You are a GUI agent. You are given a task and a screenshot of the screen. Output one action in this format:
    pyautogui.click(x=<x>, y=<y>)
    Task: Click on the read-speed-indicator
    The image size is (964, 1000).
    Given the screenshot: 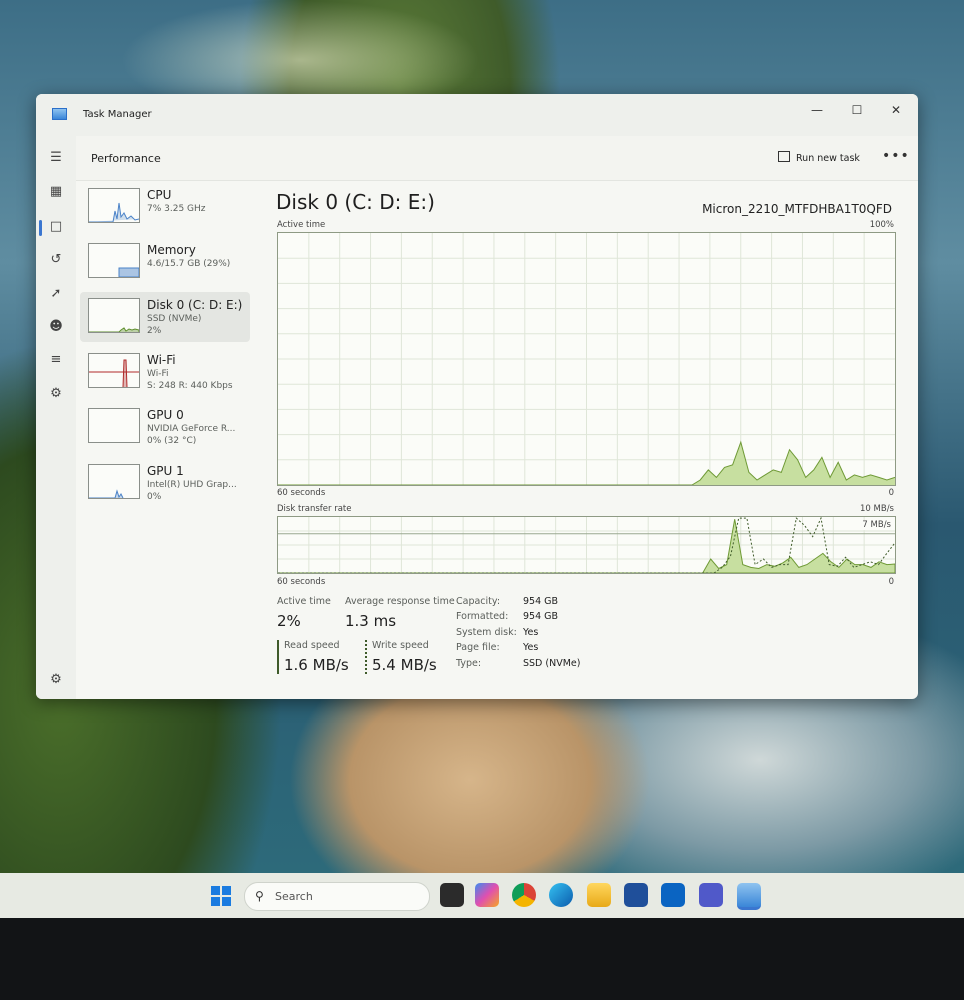 What is the action you would take?
    pyautogui.click(x=278, y=657)
    